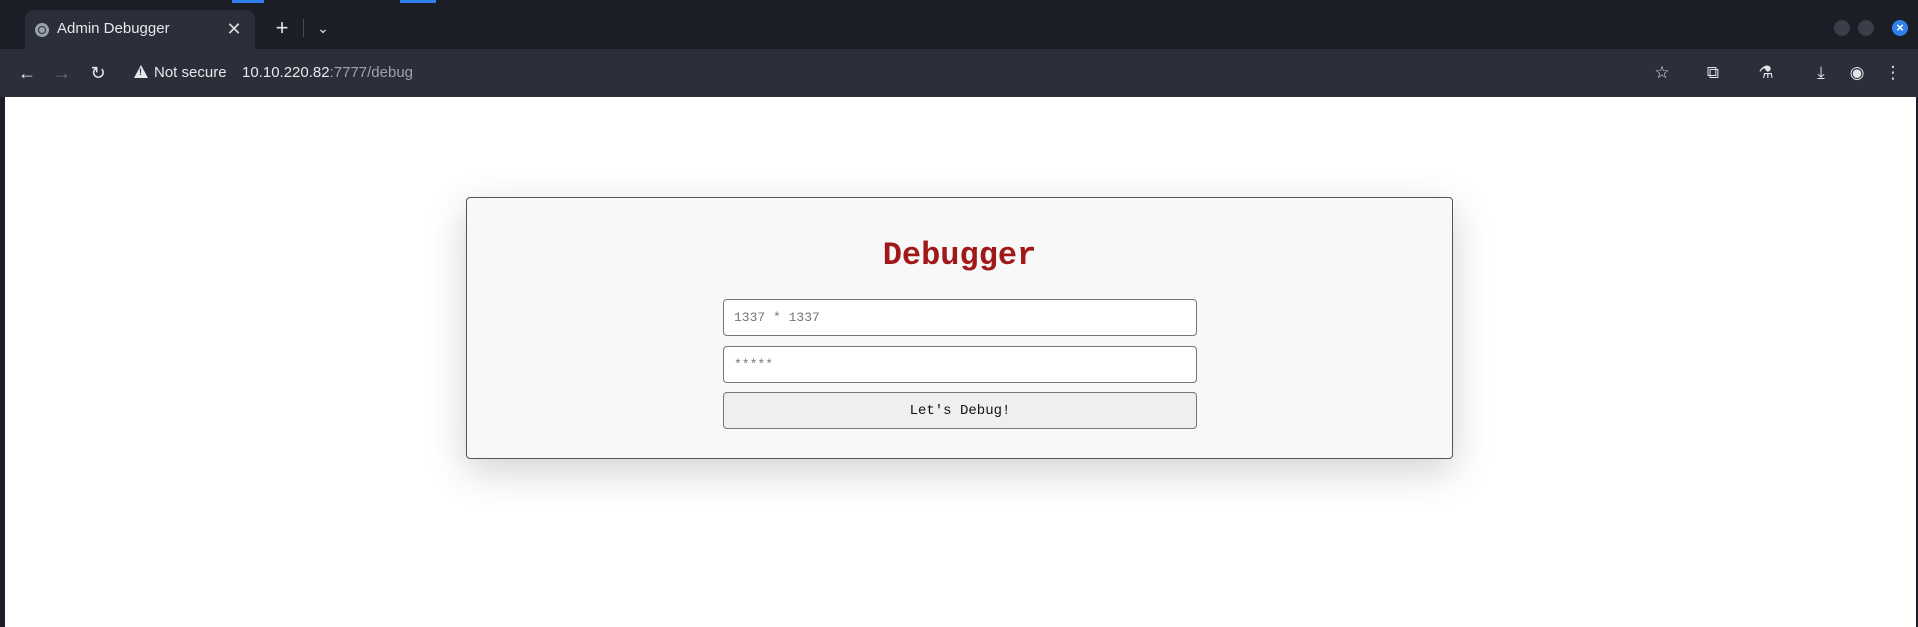 Image resolution: width=1918 pixels, height=627 pixels. What do you see at coordinates (323, 28) in the screenshot?
I see `tab-list-chevron-icon: ⌄` at bounding box center [323, 28].